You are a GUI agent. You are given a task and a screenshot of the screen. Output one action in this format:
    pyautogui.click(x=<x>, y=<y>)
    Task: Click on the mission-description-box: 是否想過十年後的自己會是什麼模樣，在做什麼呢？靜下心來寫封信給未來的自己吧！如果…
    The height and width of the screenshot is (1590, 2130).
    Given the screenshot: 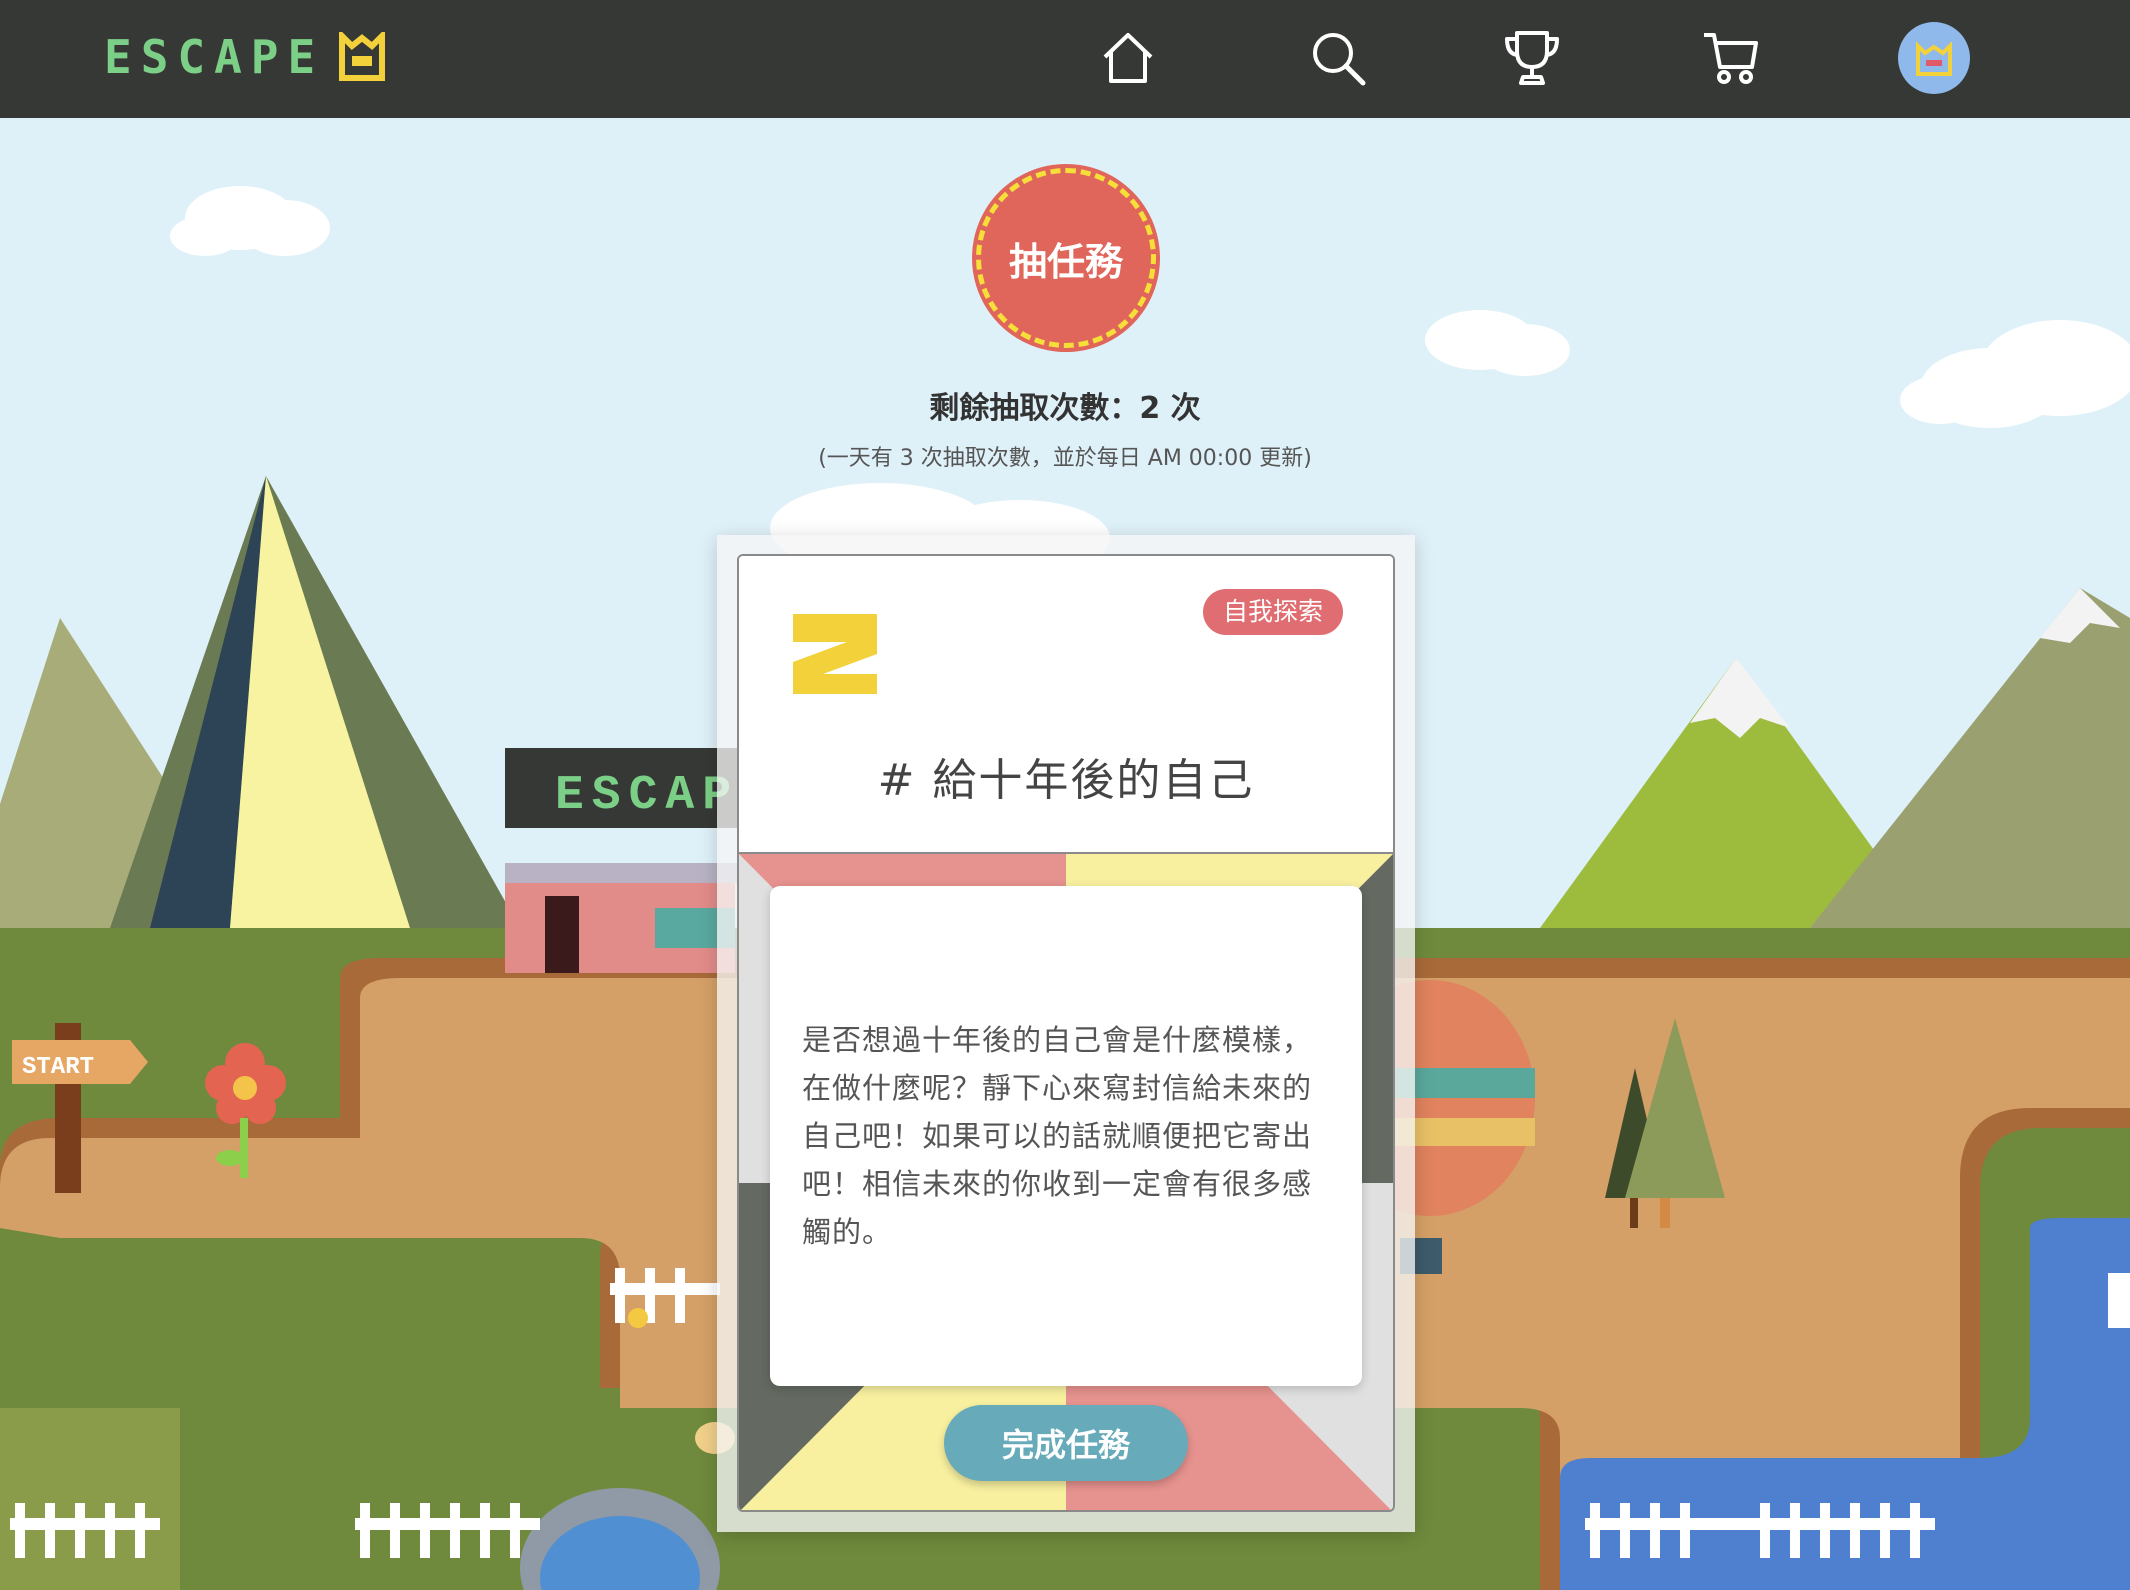 What is the action you would take?
    pyautogui.click(x=1066, y=1136)
    